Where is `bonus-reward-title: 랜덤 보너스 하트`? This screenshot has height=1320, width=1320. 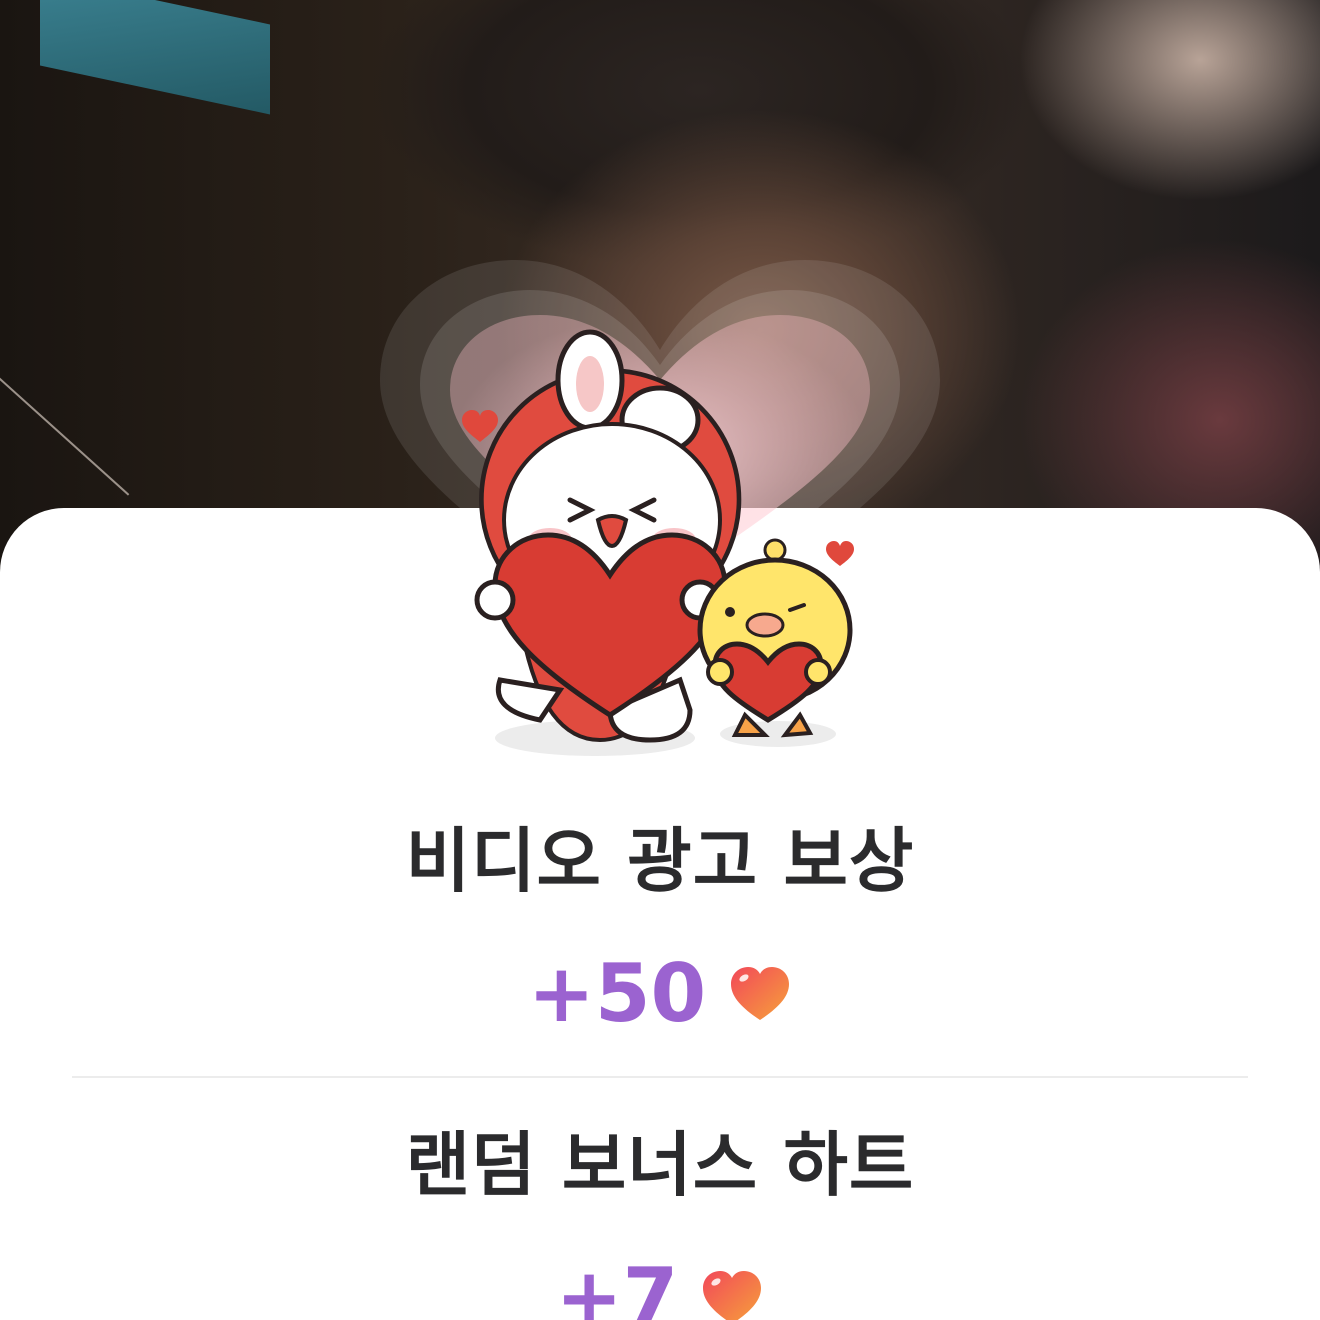 bonus-reward-title: 랜덤 보너스 하트 is located at coordinates (660, 1165).